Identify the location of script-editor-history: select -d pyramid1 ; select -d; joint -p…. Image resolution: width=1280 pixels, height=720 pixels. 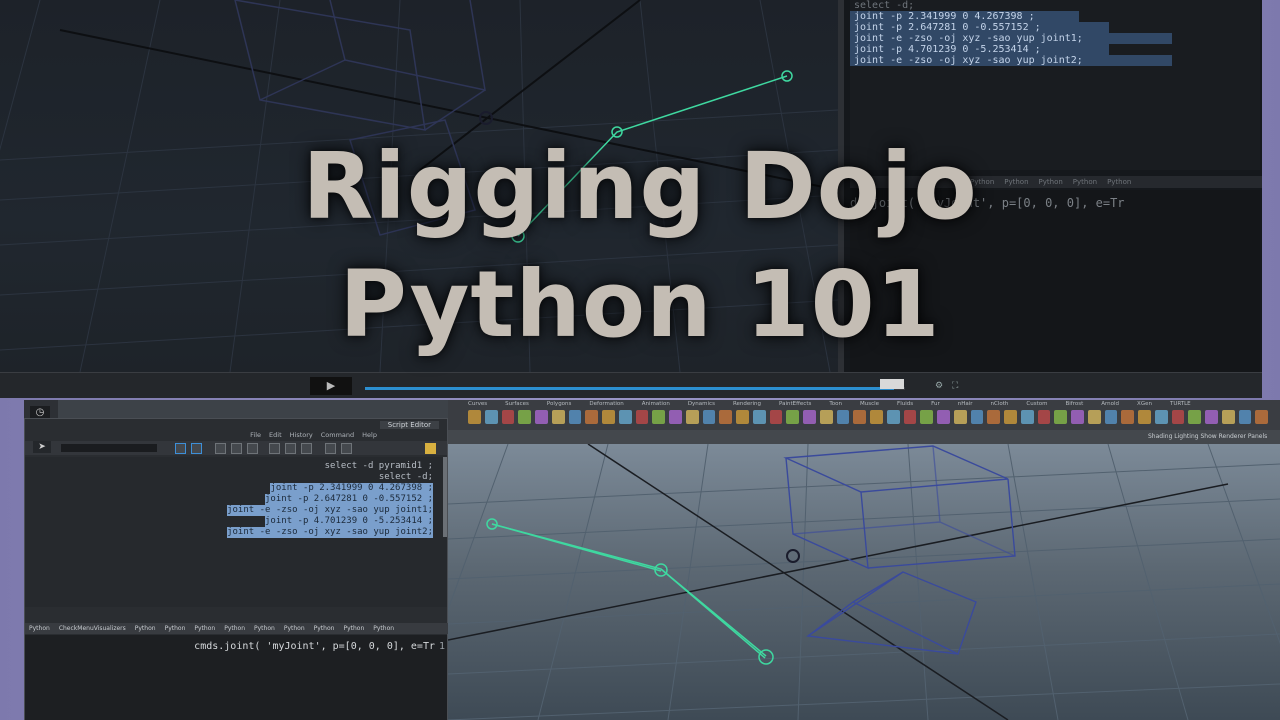
(236, 532).